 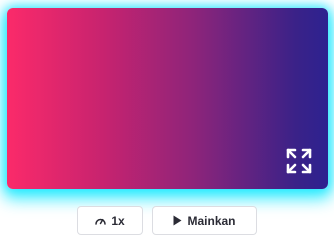 I want to click on play-button: Mainkan, so click(x=204, y=220).